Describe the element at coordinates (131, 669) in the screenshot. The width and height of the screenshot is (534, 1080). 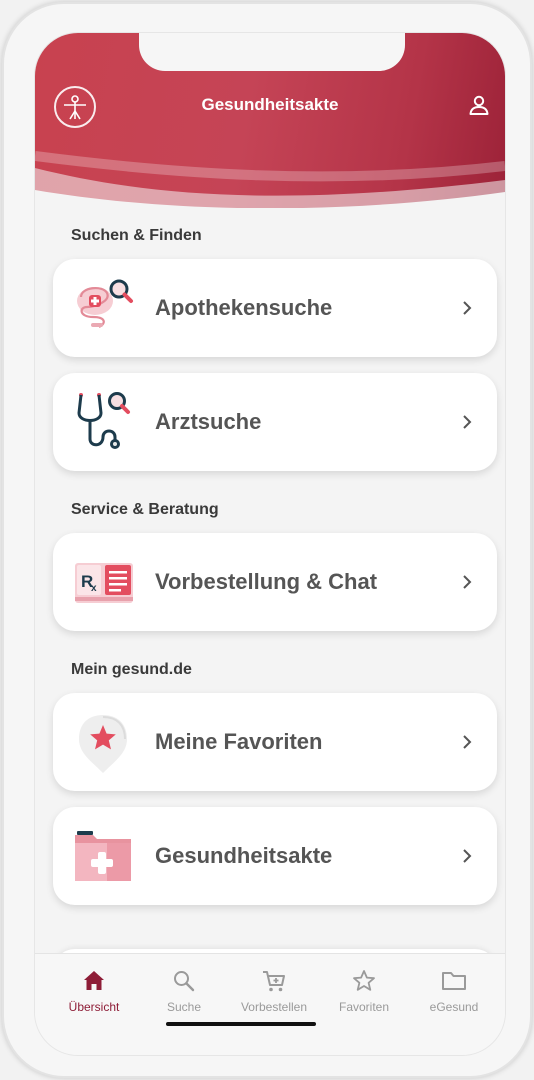
I see `section-title-mein: Mein gesund.de` at that location.